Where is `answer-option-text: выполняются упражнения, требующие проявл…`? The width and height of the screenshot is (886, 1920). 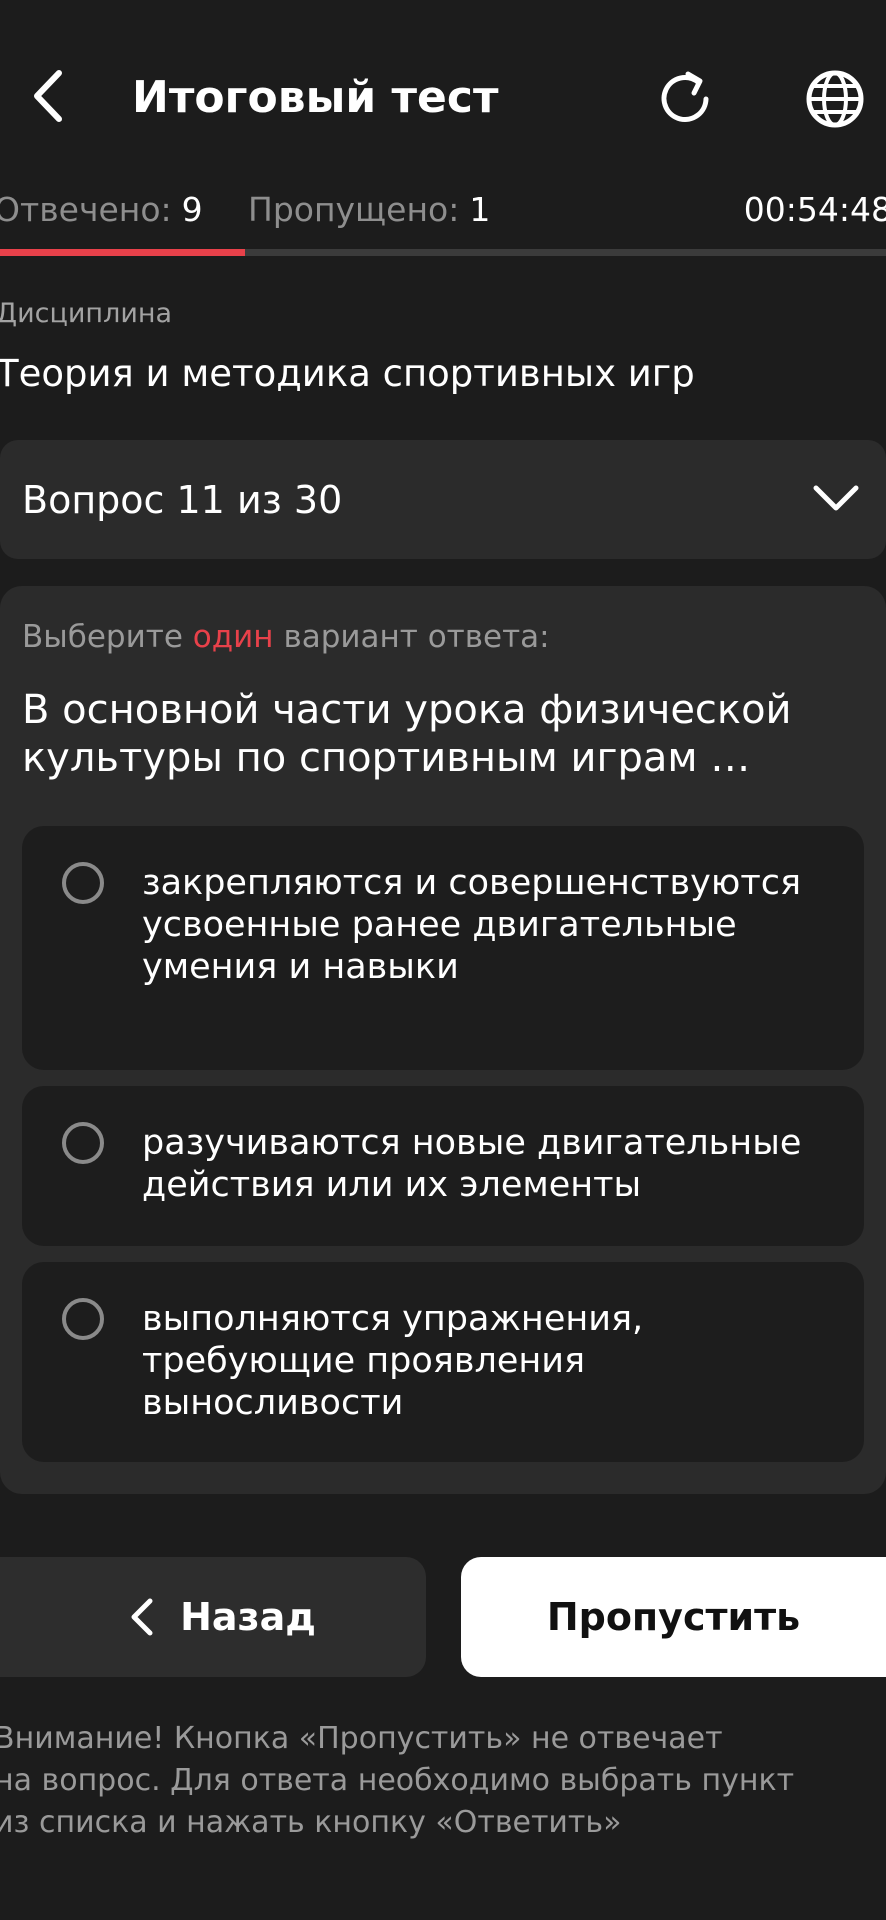
answer-option-text: выполняются упражнения, требующие проявл… is located at coordinates (393, 1361).